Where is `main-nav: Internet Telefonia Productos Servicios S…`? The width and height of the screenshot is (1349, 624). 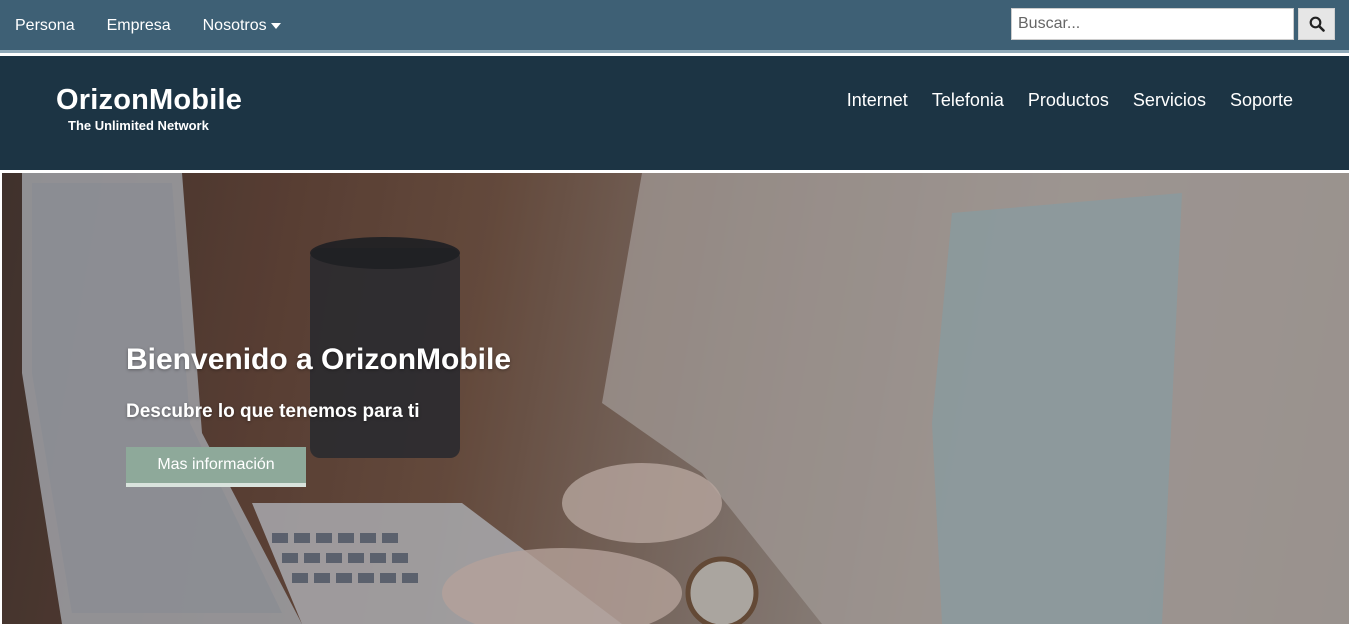
main-nav: Internet Telefonia Productos Servicios S… is located at coordinates (1058, 100).